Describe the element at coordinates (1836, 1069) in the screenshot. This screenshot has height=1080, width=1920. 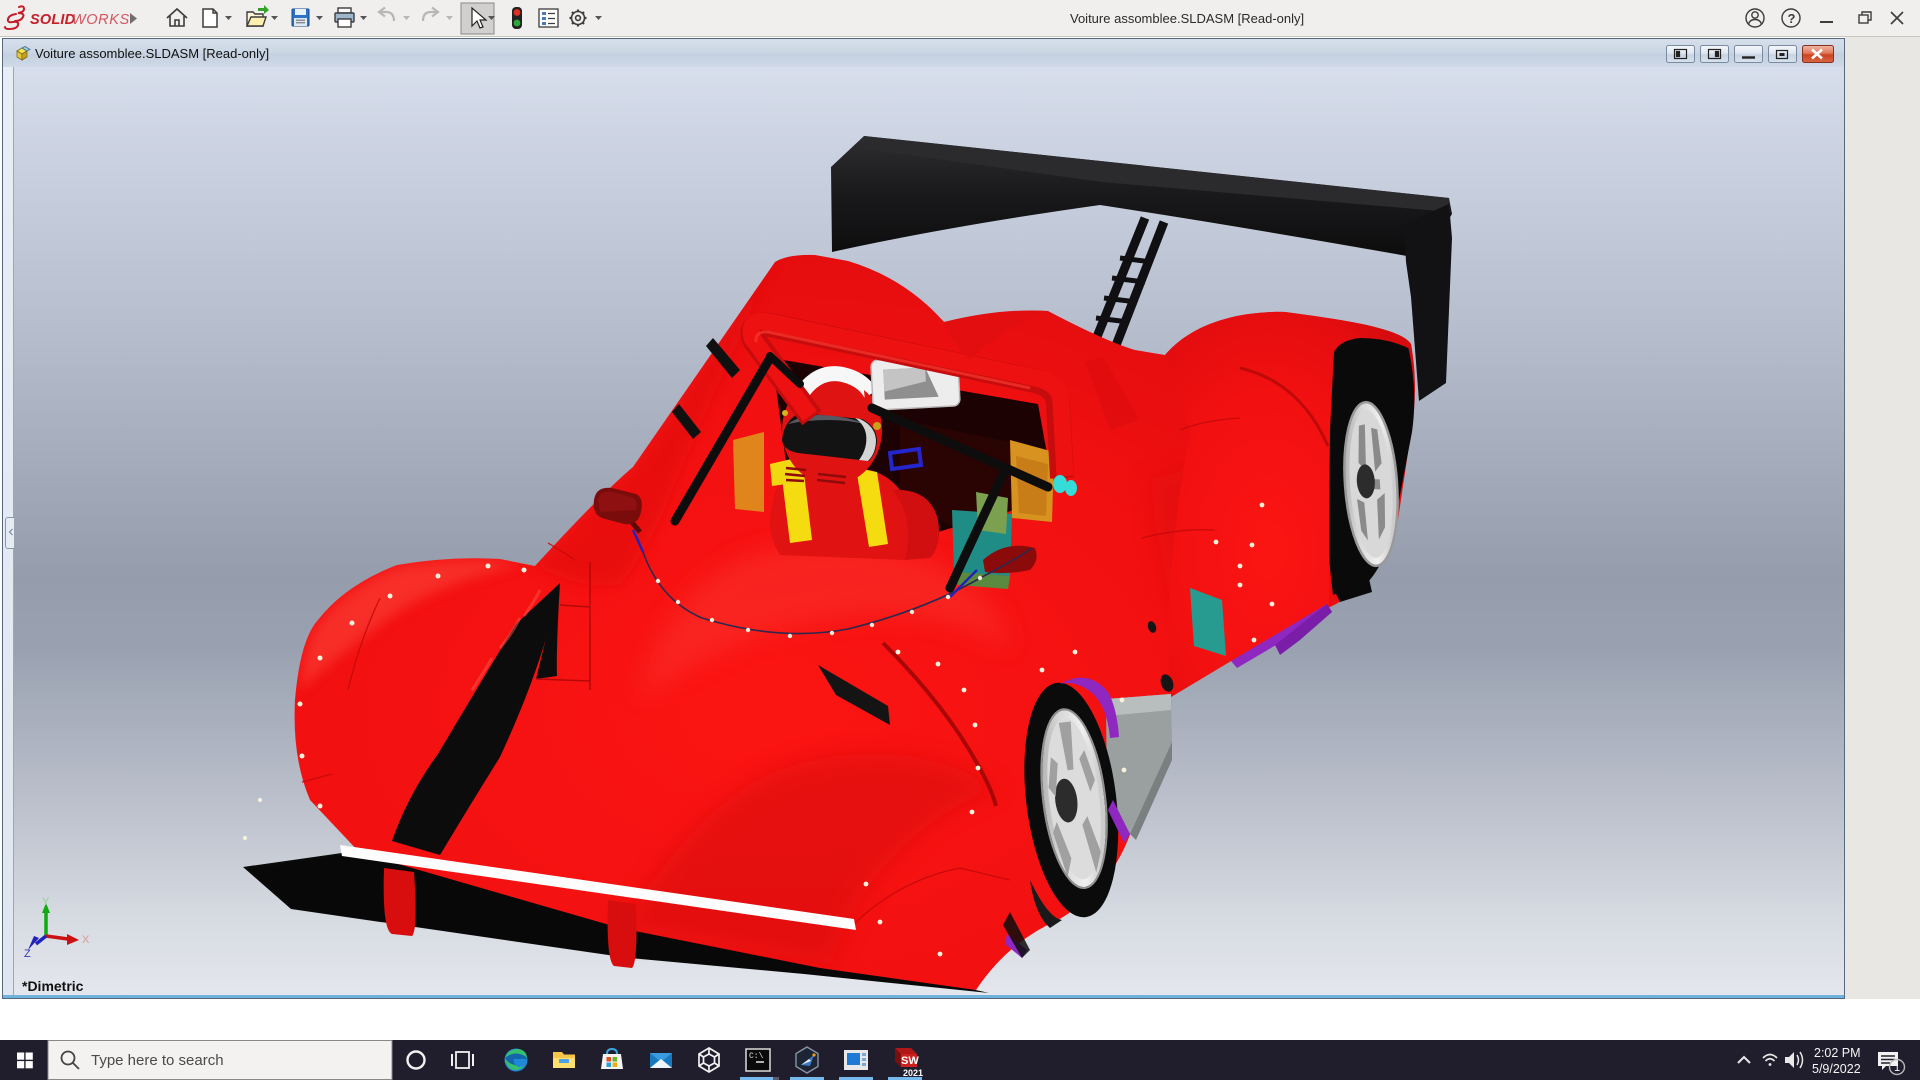
I see `svg-text: 5/9/2022` at that location.